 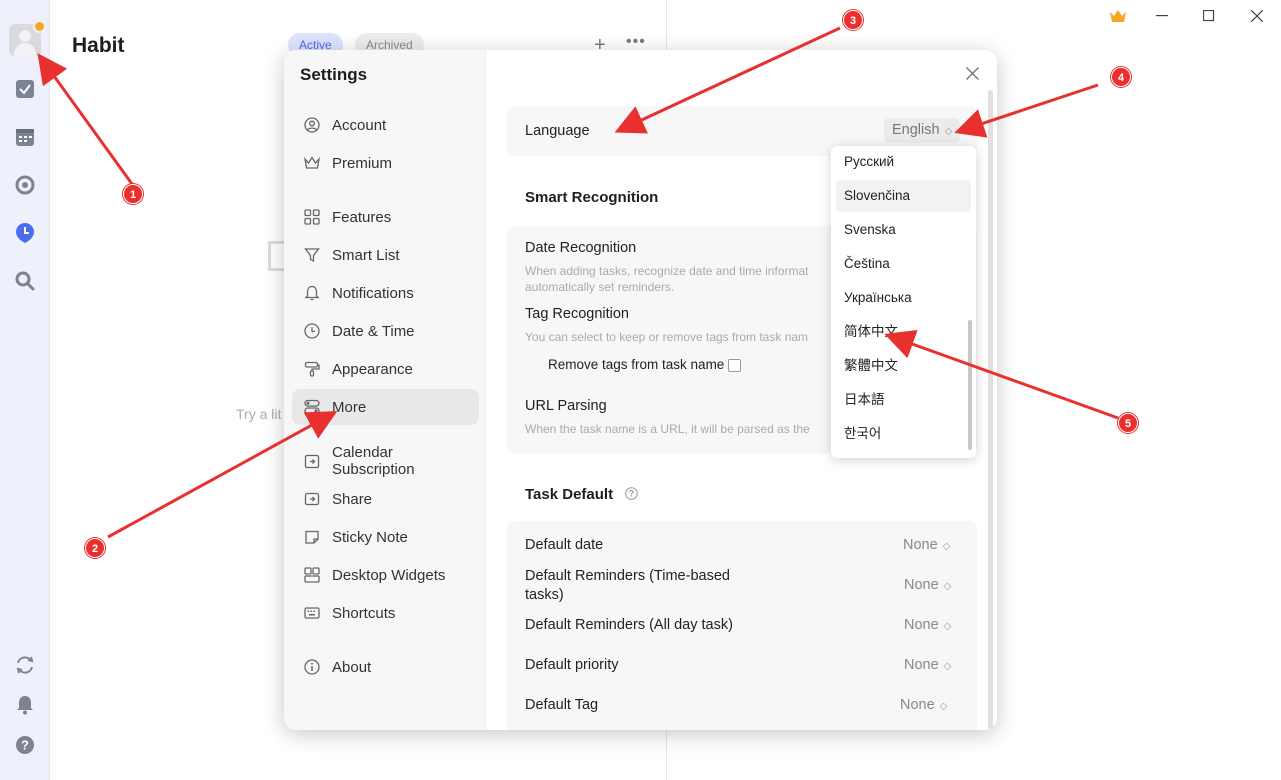 I want to click on date-recognition-label: Date Recognition, so click(x=581, y=248).